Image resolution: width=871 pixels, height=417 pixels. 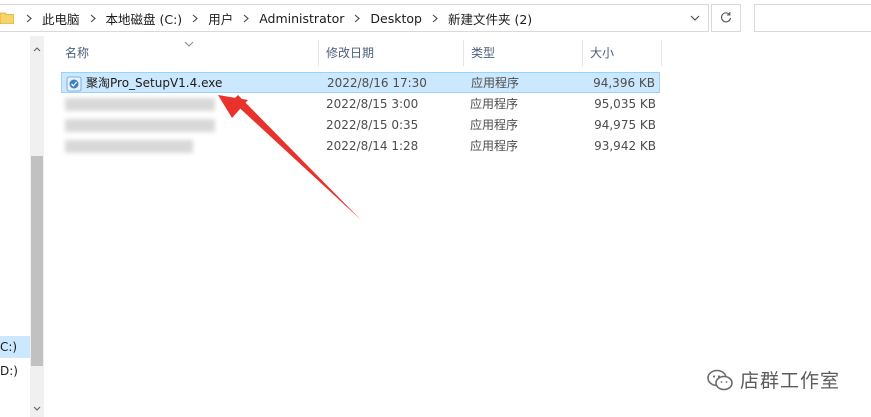 What do you see at coordinates (144, 18) in the screenshot?
I see `breadcrumb-local-disk: 本地磁盘 (C:)` at bounding box center [144, 18].